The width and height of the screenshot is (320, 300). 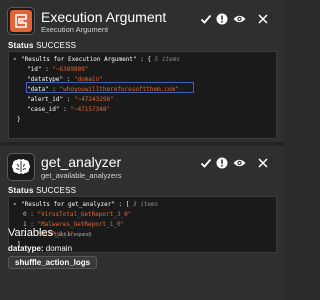 What do you see at coordinates (28, 214) in the screenshot?
I see `json-index: 0 :` at bounding box center [28, 214].